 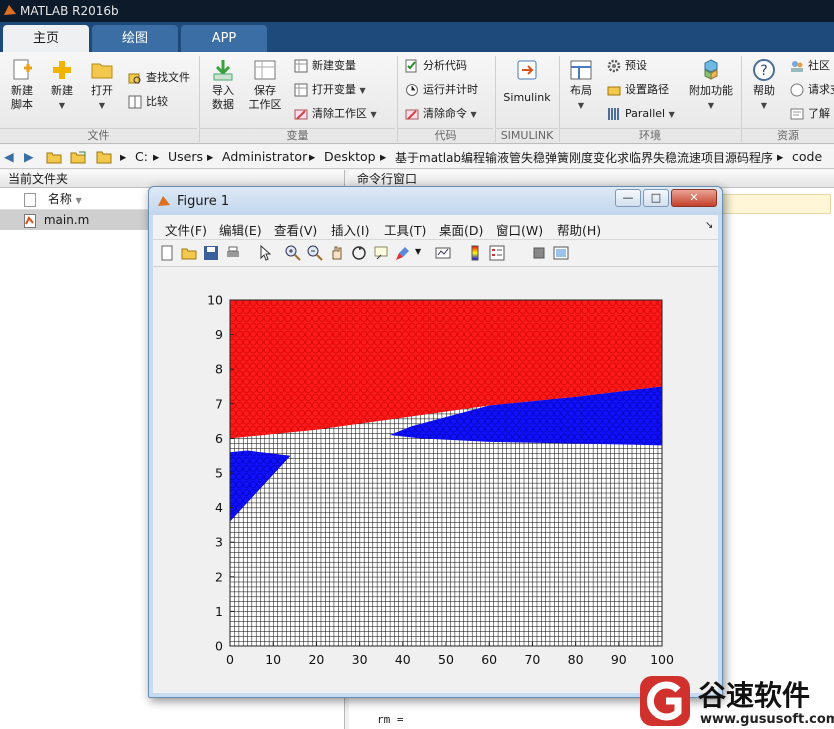 I want to click on request-support-icon, so click(x=797, y=90).